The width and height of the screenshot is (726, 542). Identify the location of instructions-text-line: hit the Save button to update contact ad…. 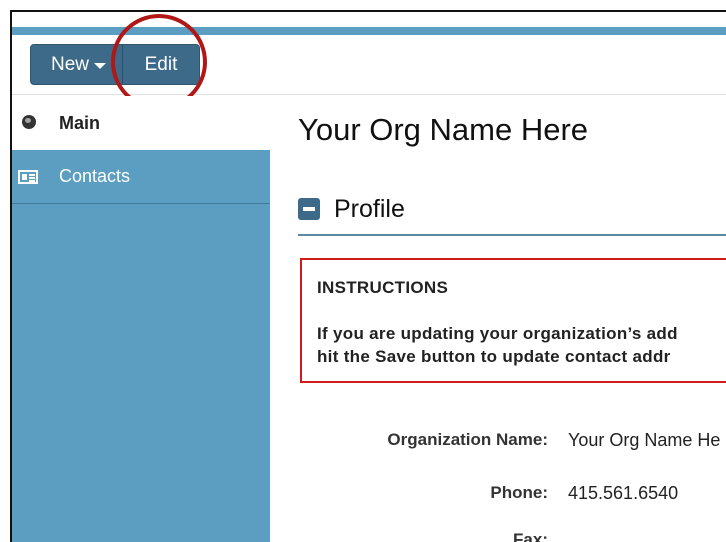
(494, 356).